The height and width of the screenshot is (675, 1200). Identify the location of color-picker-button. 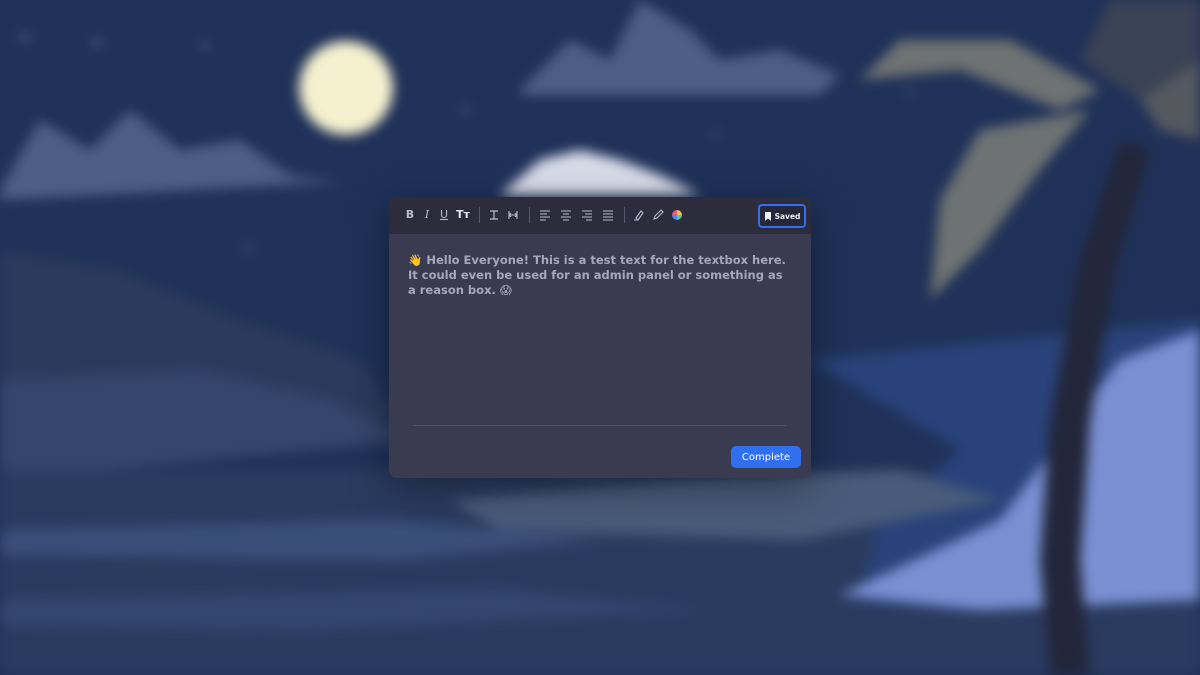
(677, 215).